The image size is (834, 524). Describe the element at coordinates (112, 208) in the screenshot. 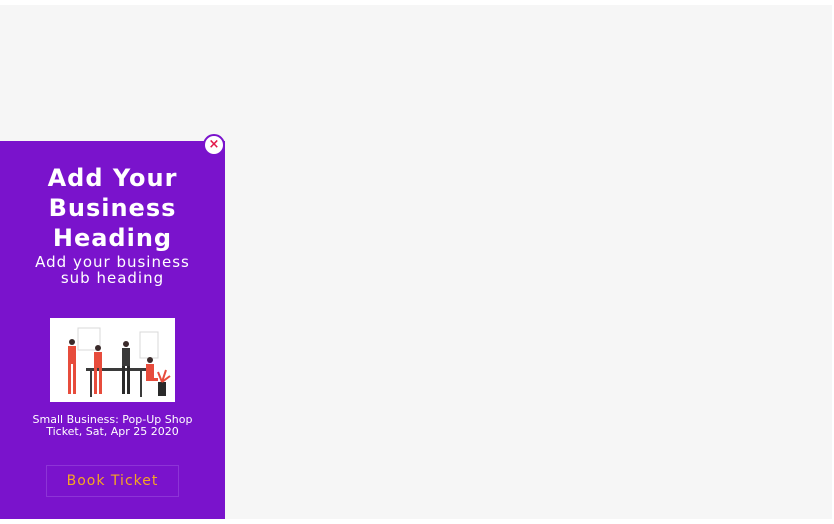

I see `popup-heading: Add Your Business Heading` at that location.